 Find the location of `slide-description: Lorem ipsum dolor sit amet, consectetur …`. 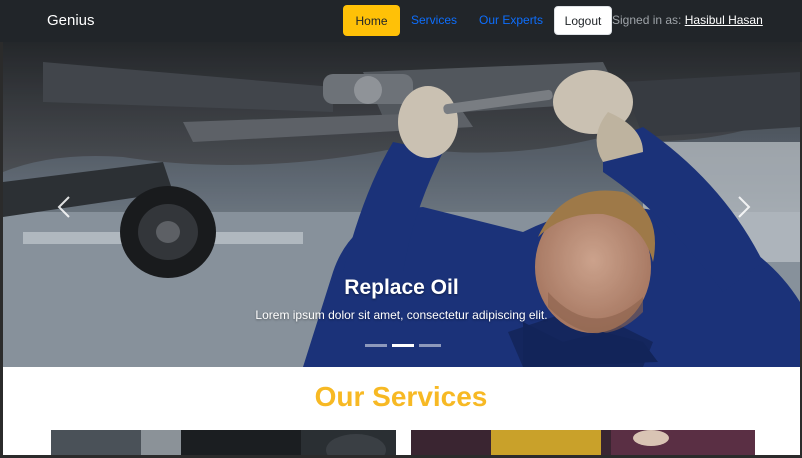

slide-description: Lorem ipsum dolor sit amet, consectetur … is located at coordinates (401, 315).